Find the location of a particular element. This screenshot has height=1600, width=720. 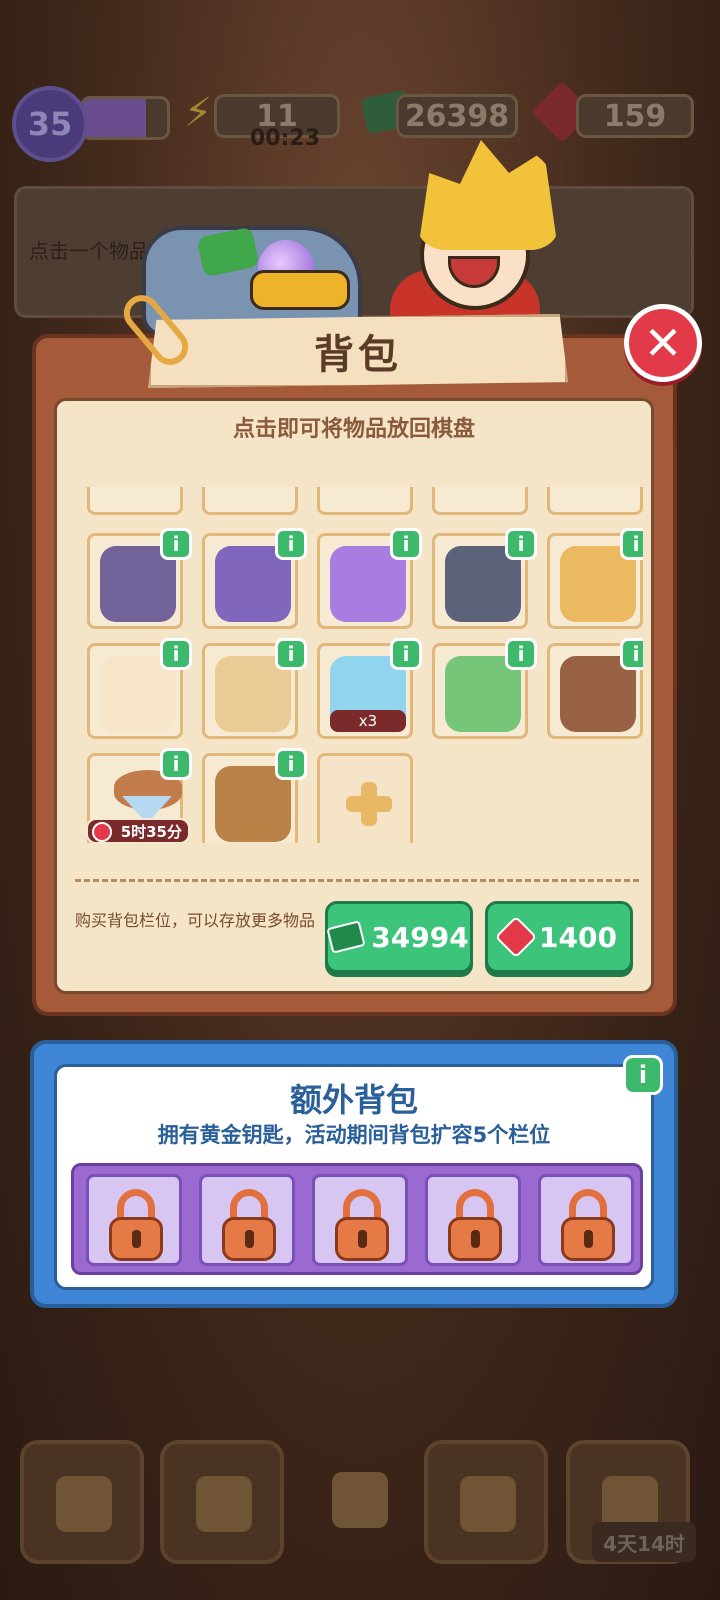

locked-slot-tray is located at coordinates (357, 1219).